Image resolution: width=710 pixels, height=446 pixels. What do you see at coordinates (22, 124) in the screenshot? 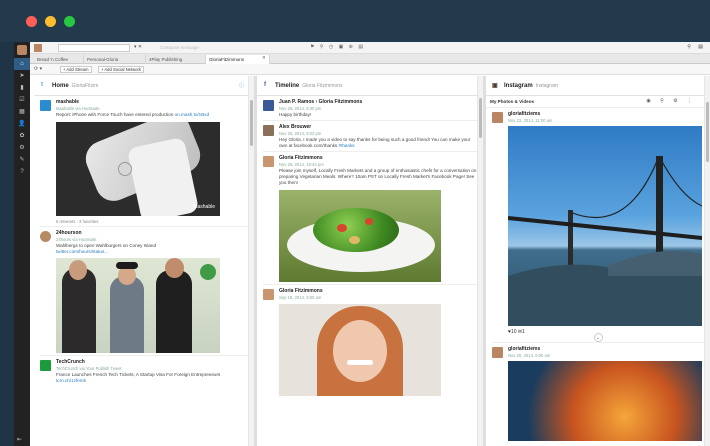
I see `contacts-icon: 👤` at bounding box center [22, 124].